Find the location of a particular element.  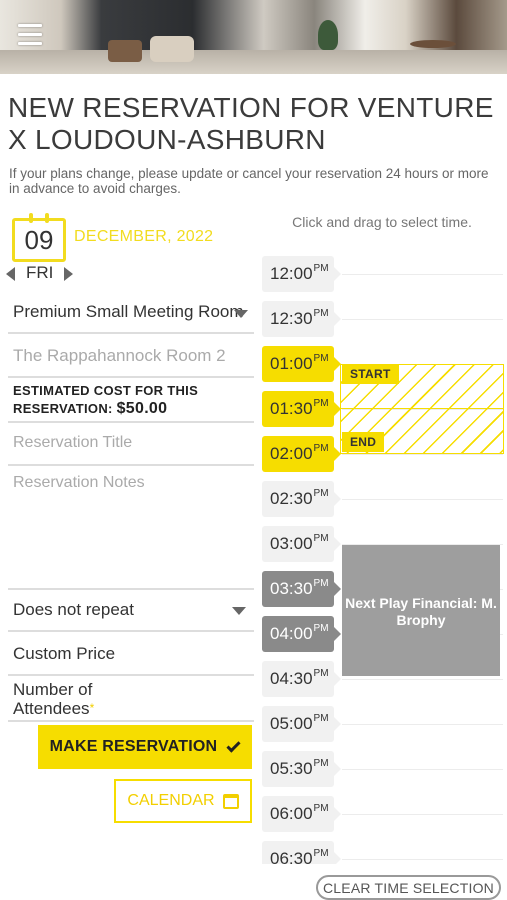

time-slot-label: 02:30 is located at coordinates (291, 498).